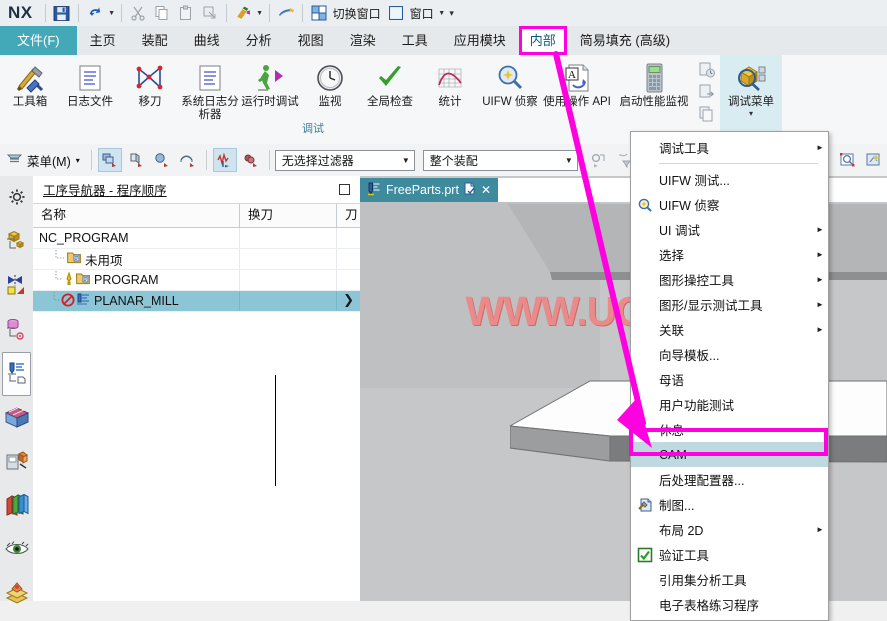 Image resolution: width=887 pixels, height=621 pixels. What do you see at coordinates (729, 204) in the screenshot?
I see `menu-item-uifw-scout: UIFW 侦察` at bounding box center [729, 204].